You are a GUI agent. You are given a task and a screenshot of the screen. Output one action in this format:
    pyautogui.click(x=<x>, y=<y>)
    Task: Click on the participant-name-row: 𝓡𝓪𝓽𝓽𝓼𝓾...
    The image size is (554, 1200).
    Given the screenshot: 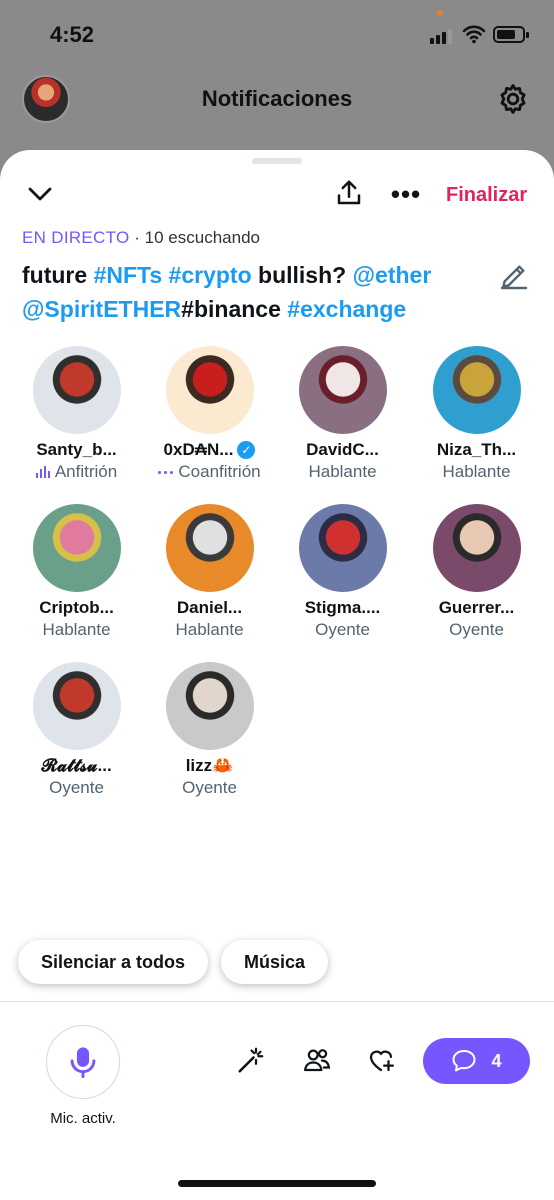 What is the action you would take?
    pyautogui.click(x=76, y=766)
    